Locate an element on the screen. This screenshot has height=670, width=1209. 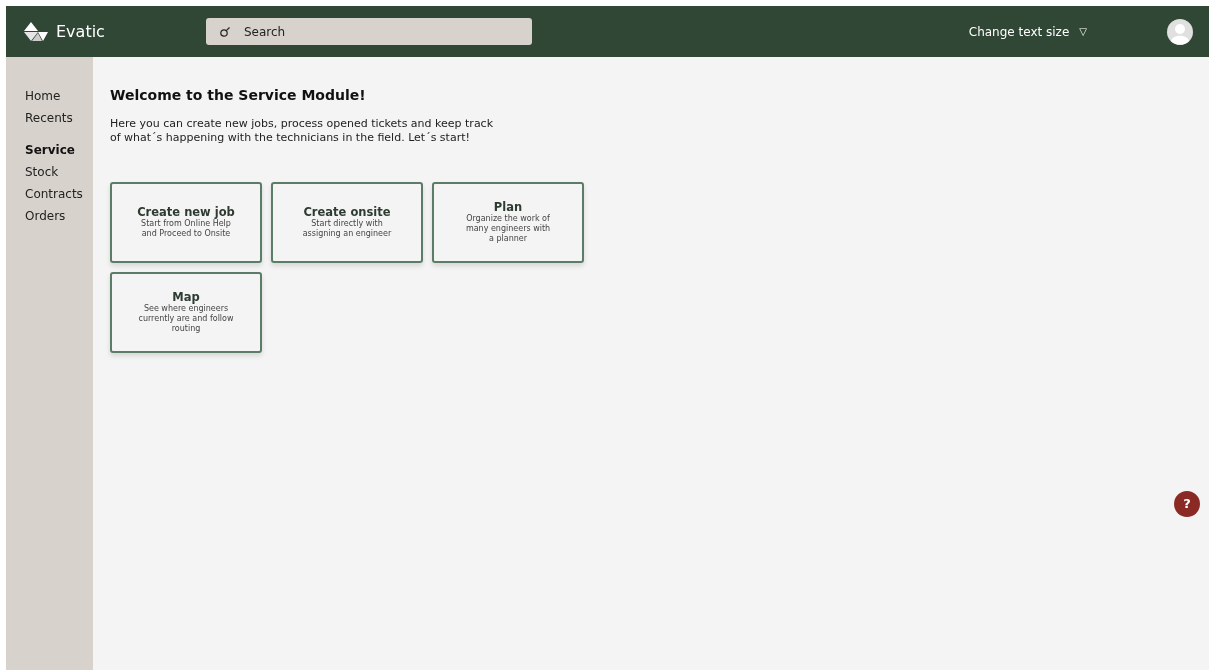
tile-description: Organize the work of many engineers with a planner is located at coordinates (508, 229).